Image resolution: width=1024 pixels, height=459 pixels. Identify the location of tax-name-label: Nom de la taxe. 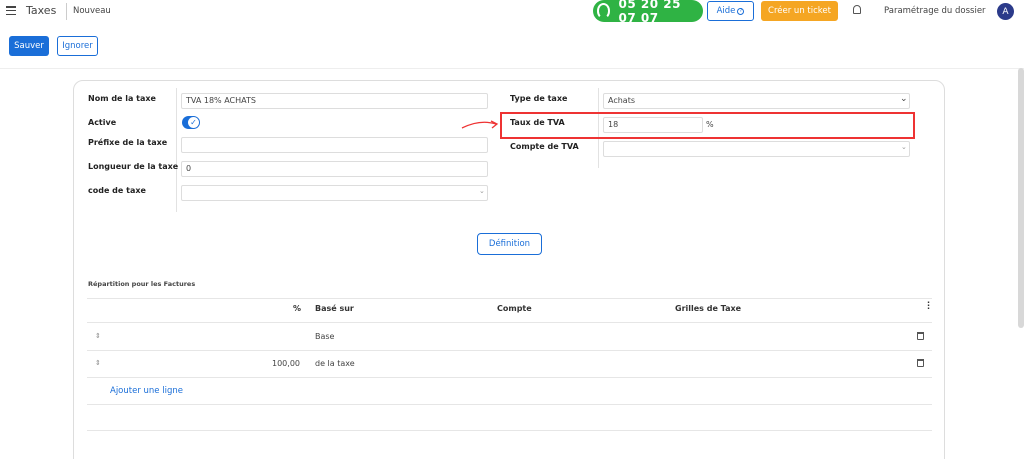
(122, 98).